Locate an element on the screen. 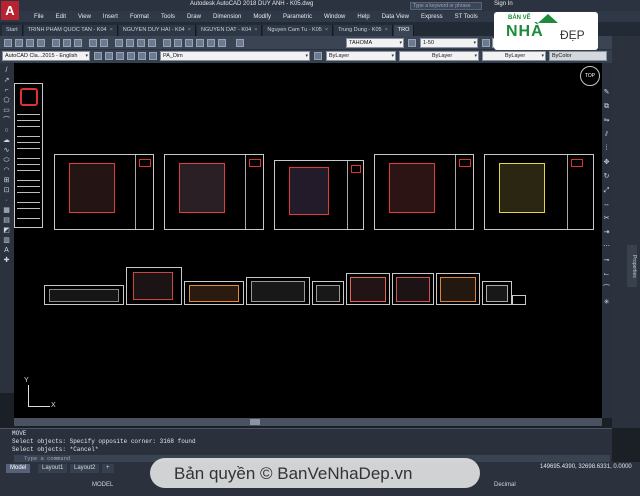 This screenshot has height=496, width=640. redo-icon is located at coordinates (104, 43).